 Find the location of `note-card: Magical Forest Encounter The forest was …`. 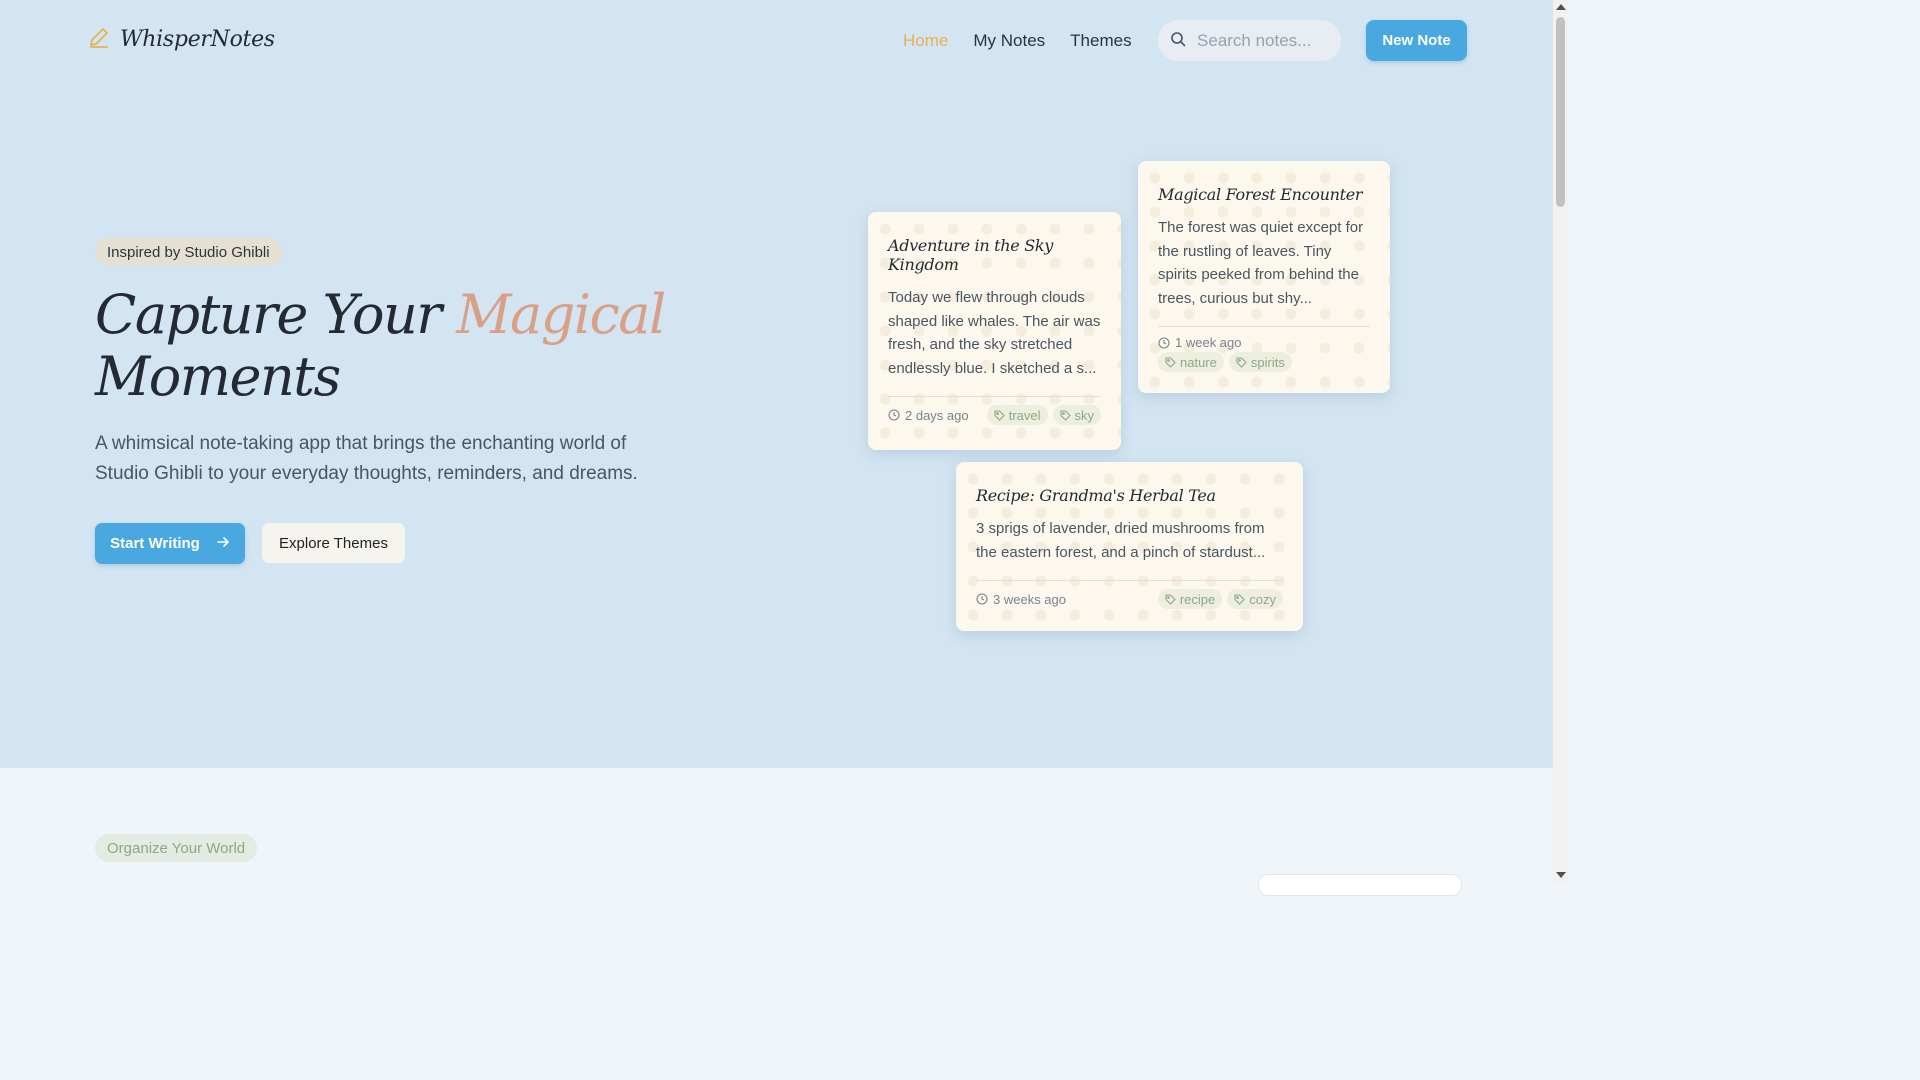

note-card: Magical Forest Encounter The forest was … is located at coordinates (1264, 277).